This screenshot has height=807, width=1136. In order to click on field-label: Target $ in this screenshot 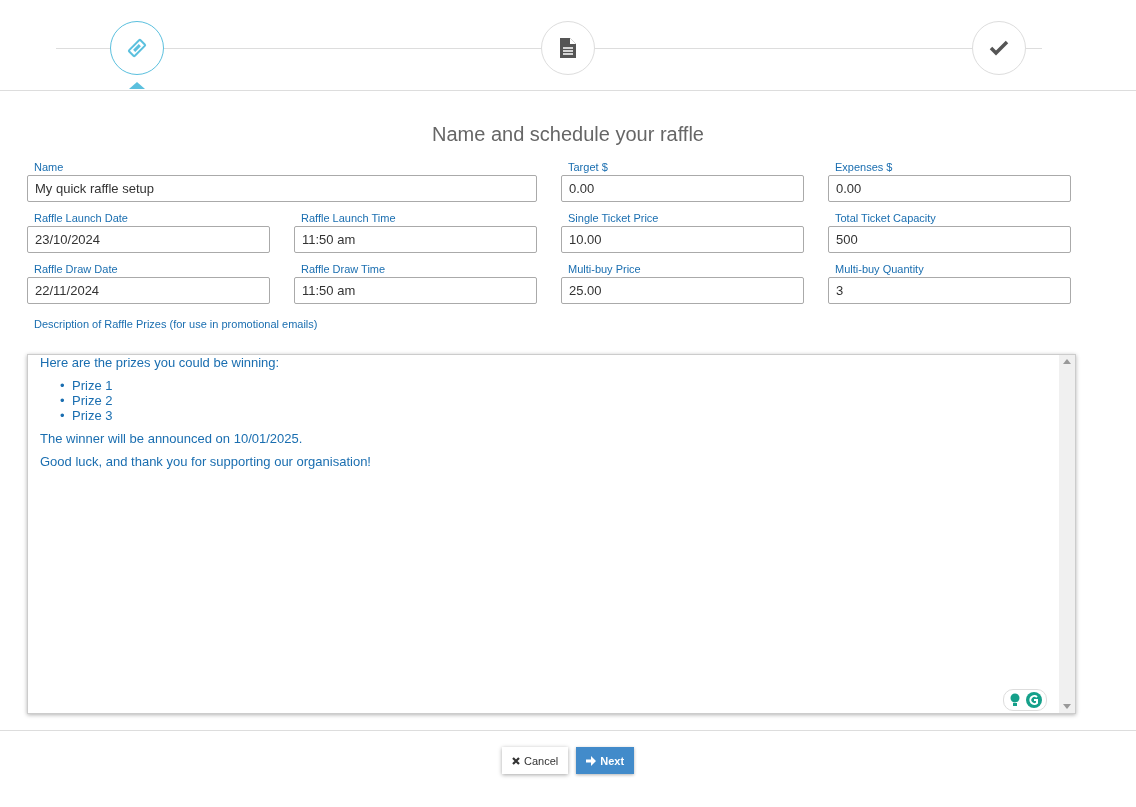, I will do `click(588, 167)`.